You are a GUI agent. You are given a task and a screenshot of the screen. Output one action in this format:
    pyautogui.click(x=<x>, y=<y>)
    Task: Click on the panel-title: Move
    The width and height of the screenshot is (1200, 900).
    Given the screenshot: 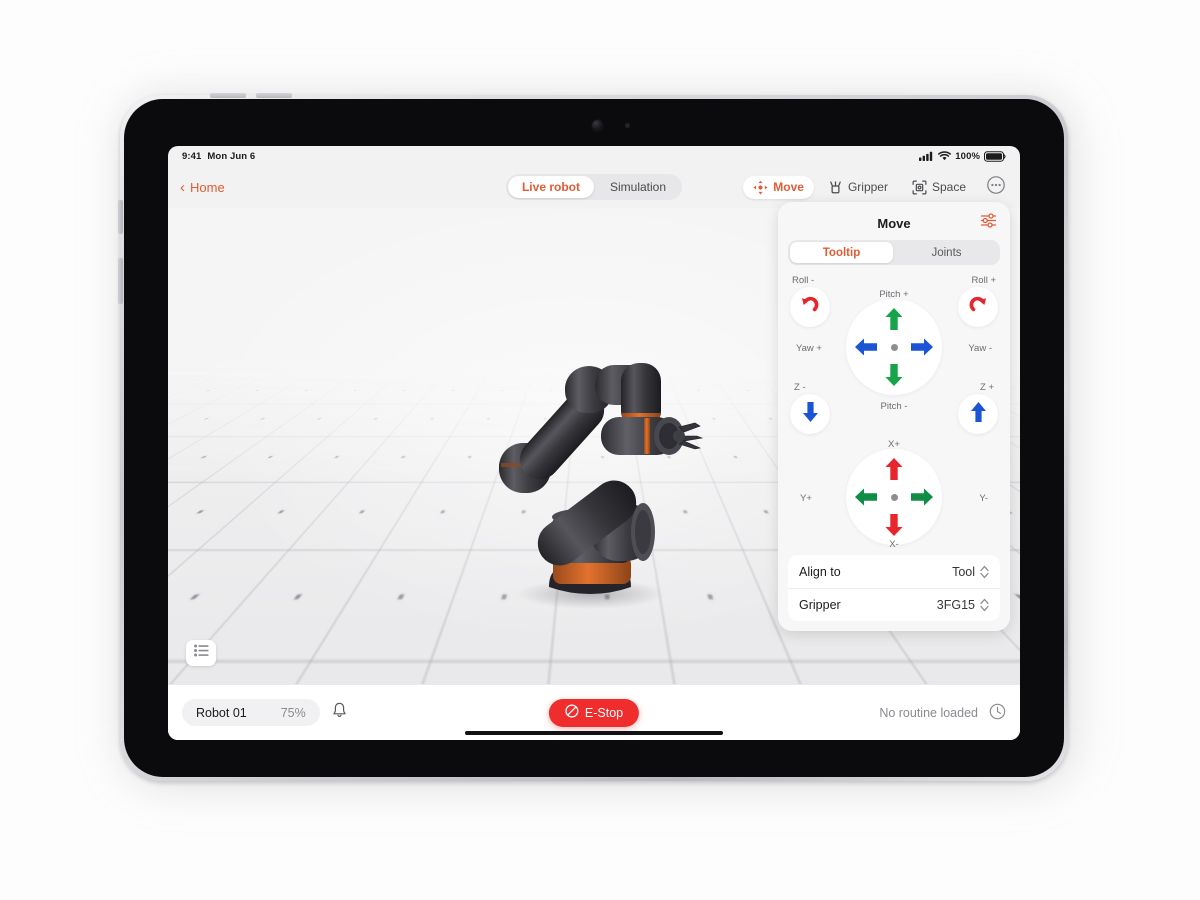 What is the action you would take?
    pyautogui.click(x=894, y=223)
    